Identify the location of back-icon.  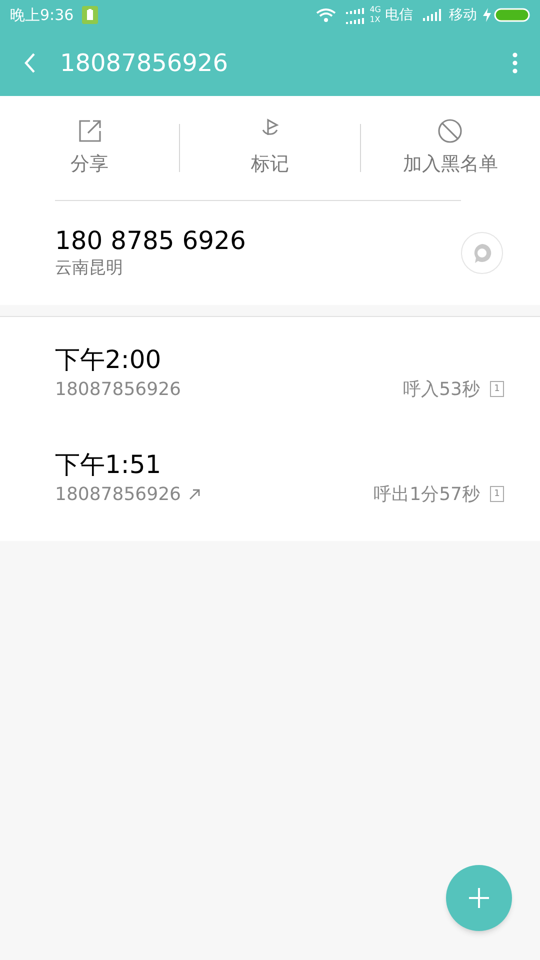
(30, 63).